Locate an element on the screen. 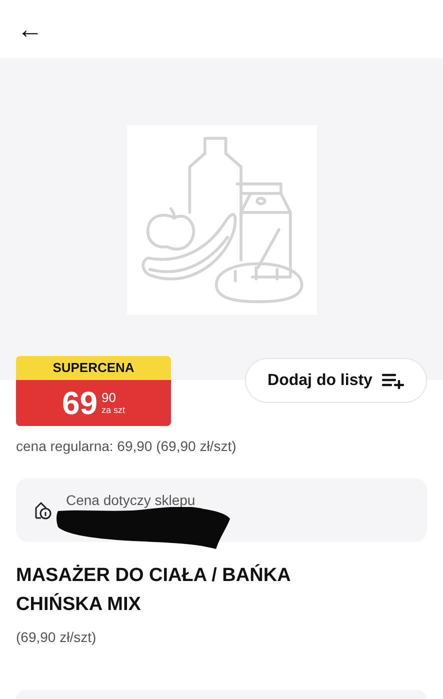  unit-price: (69,90 zł/szt) is located at coordinates (56, 637).